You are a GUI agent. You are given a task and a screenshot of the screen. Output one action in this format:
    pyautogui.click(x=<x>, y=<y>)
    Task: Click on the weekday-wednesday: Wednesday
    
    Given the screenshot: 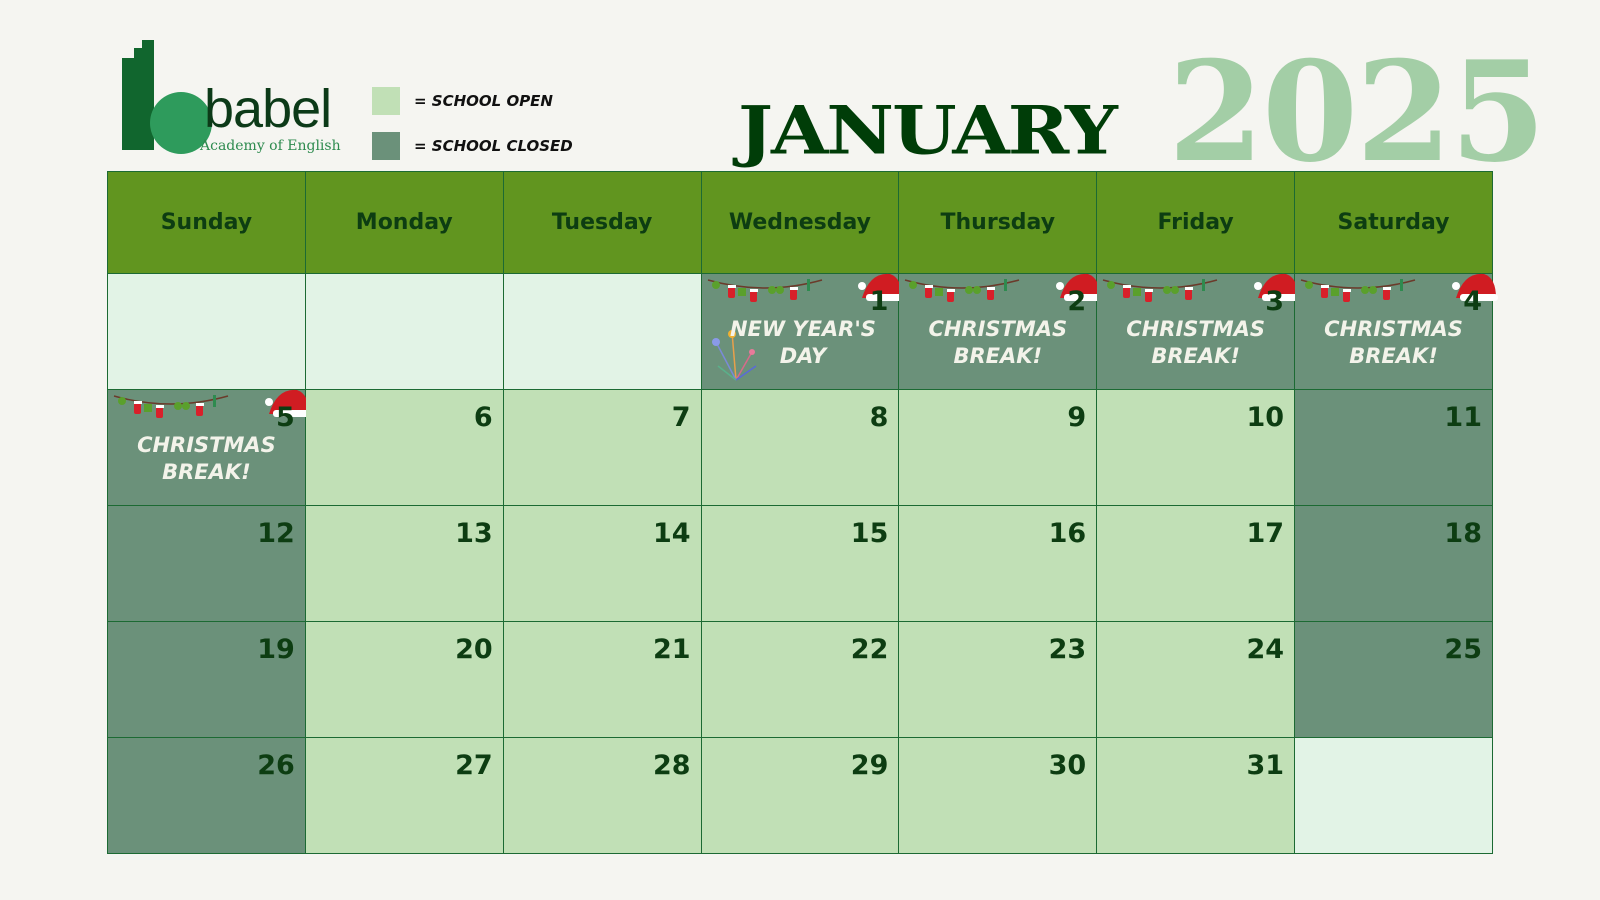 What is the action you would take?
    pyautogui.click(x=800, y=222)
    